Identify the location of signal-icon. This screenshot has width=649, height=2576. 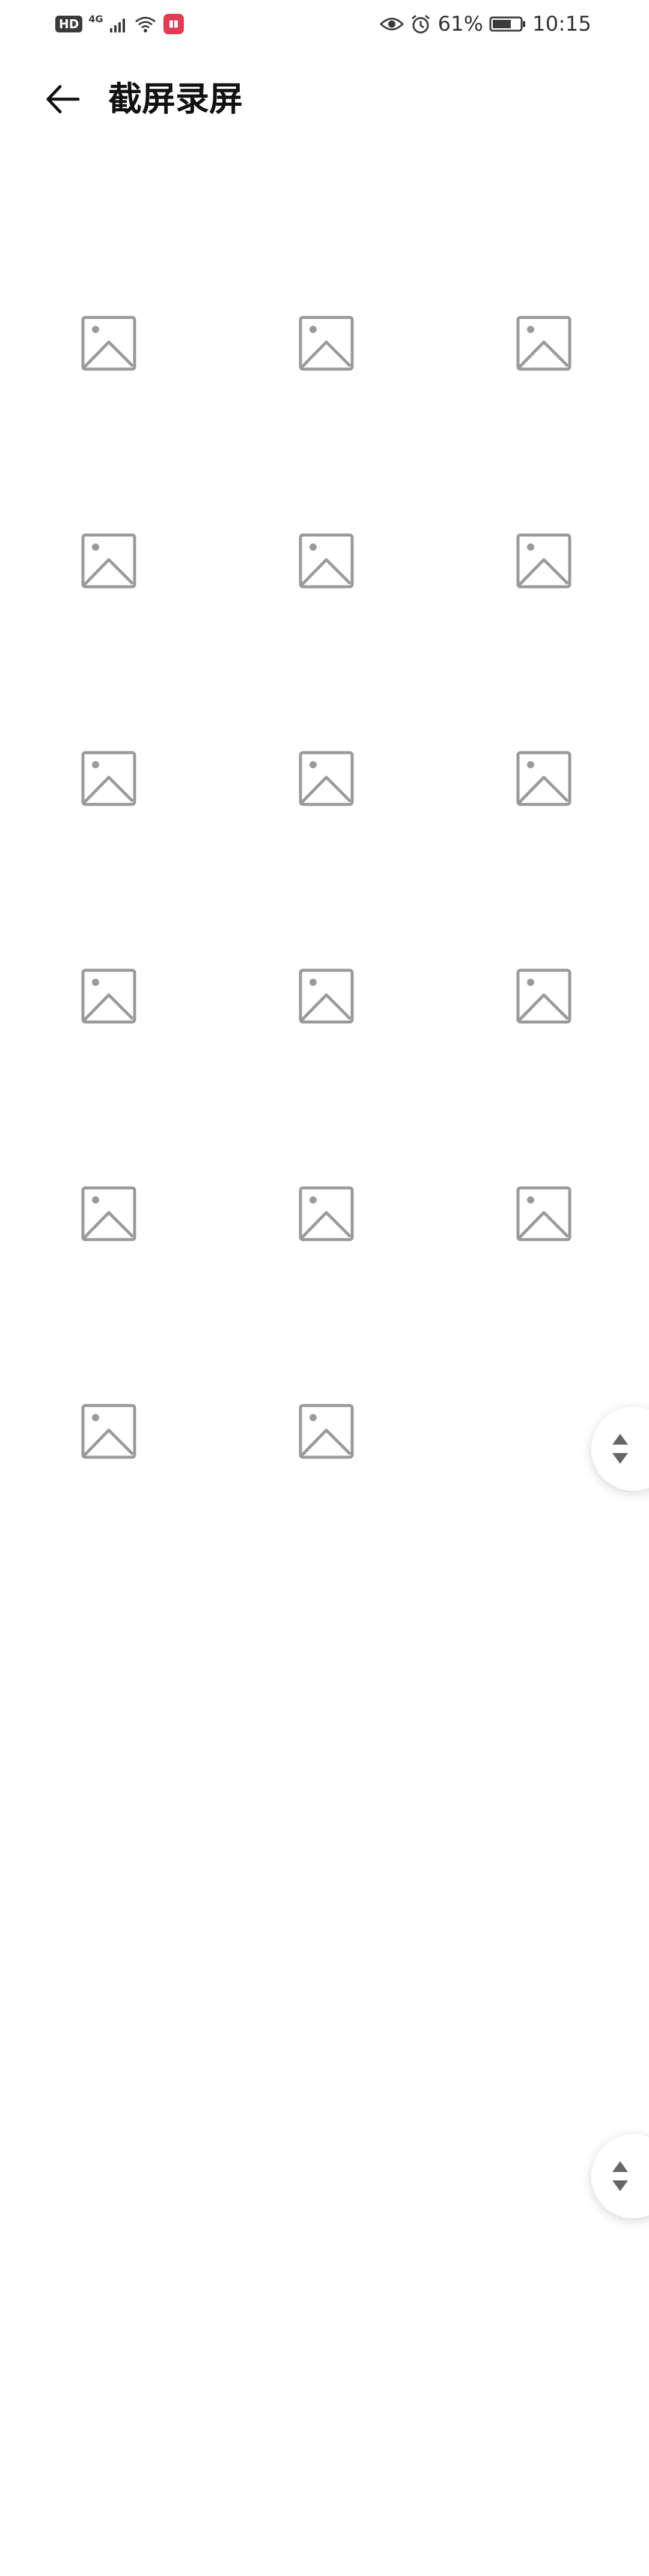
(117, 25).